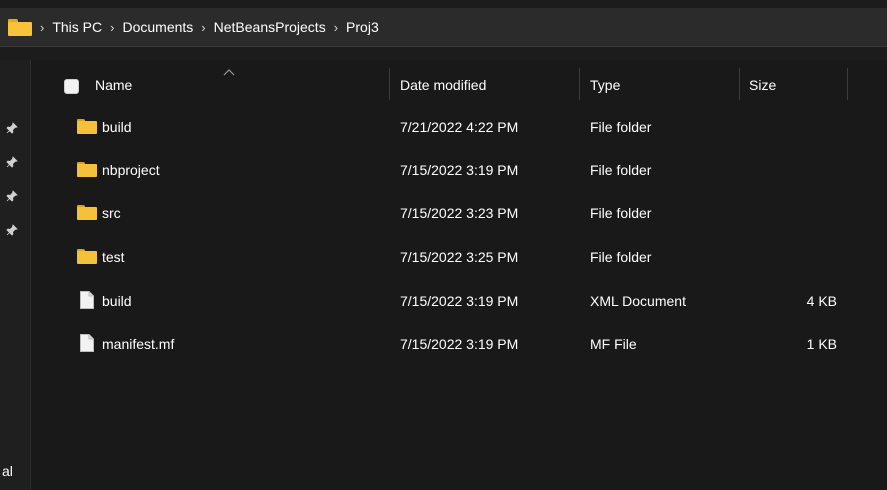 Image resolution: width=887 pixels, height=490 pixels. I want to click on column-header-name: Name, so click(113, 85).